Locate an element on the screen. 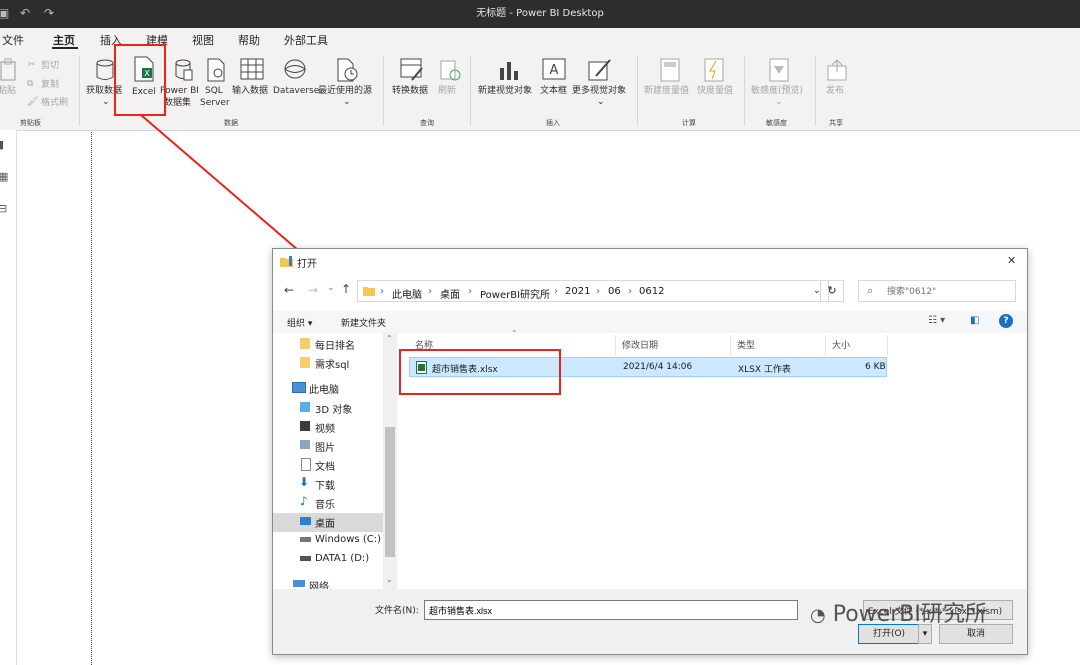  menu-help: 帮助 is located at coordinates (249, 40).